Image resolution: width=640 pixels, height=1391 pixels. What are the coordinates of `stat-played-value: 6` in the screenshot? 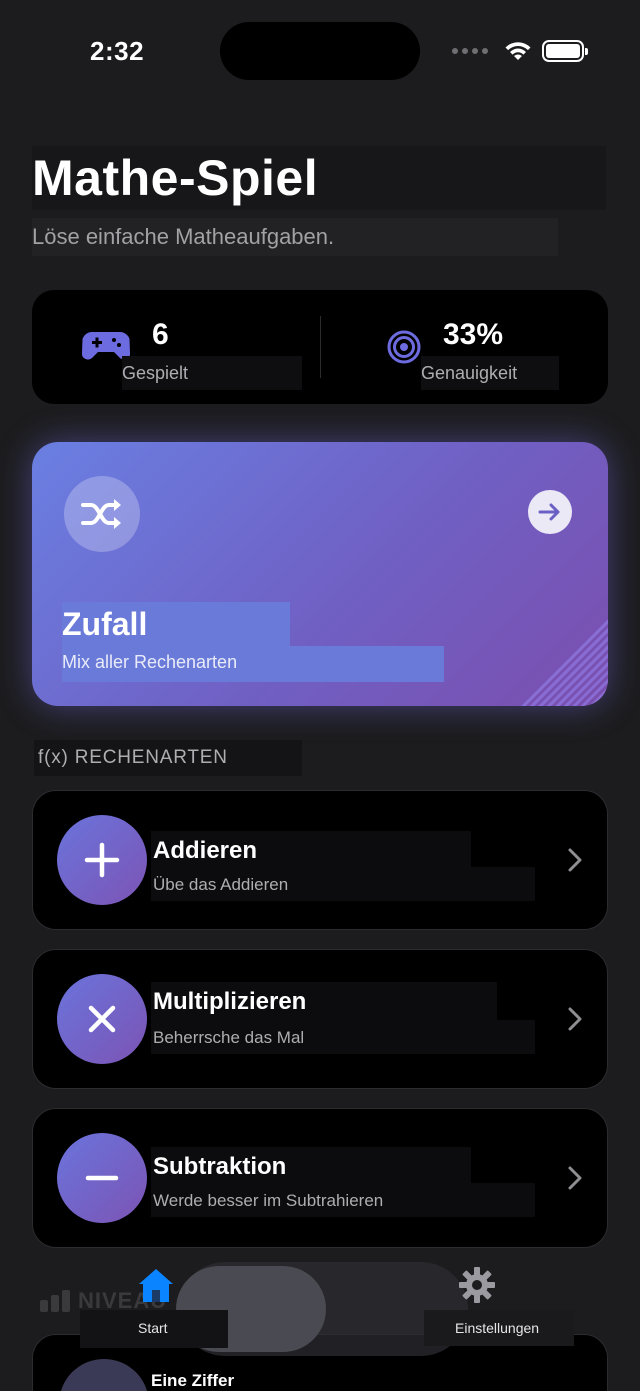 It's located at (160, 334).